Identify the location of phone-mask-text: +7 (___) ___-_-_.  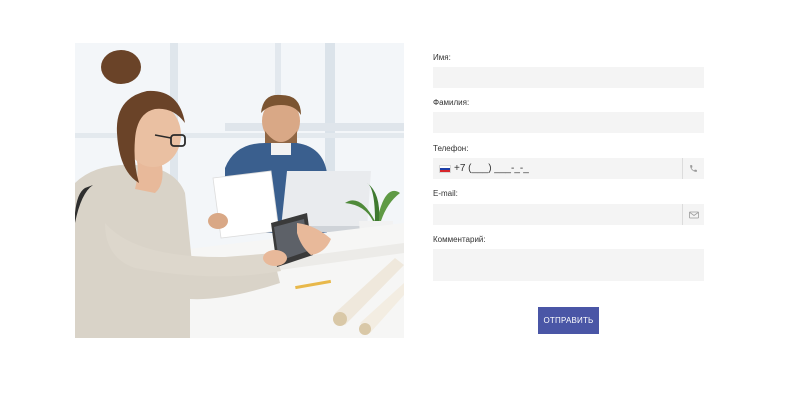
(491, 168).